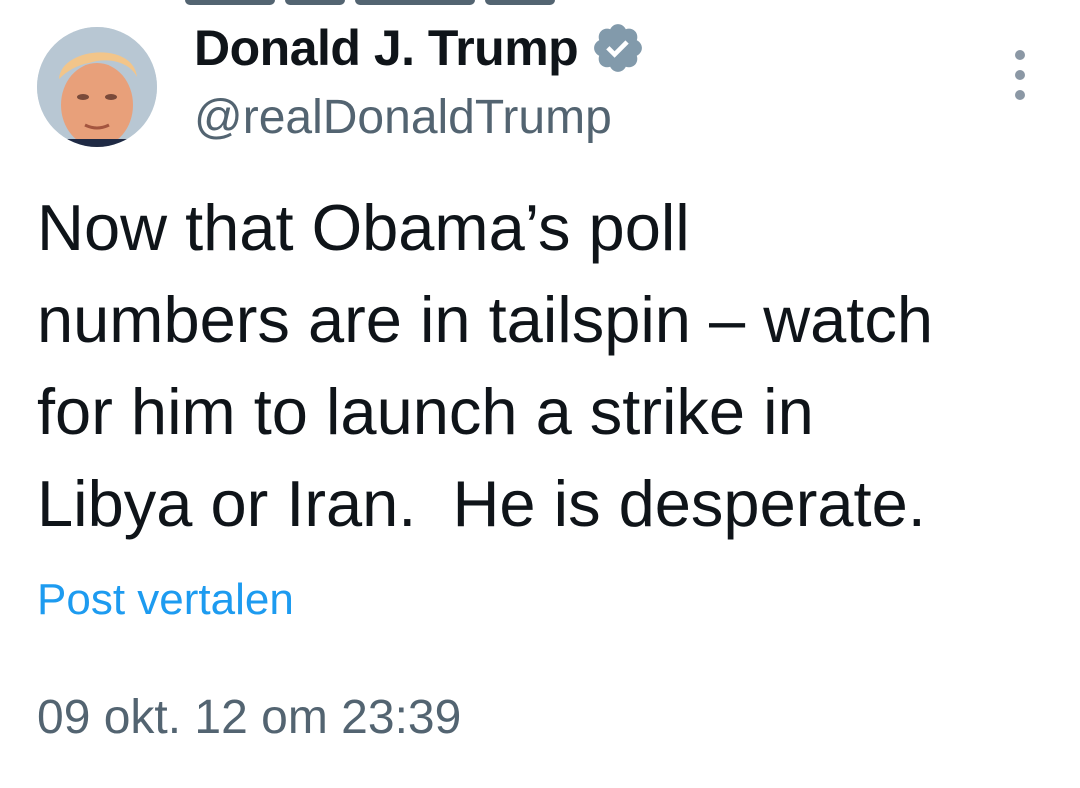 Image resolution: width=1080 pixels, height=788 pixels. Describe the element at coordinates (1020, 55) in the screenshot. I see `more-vertical-icon` at that location.